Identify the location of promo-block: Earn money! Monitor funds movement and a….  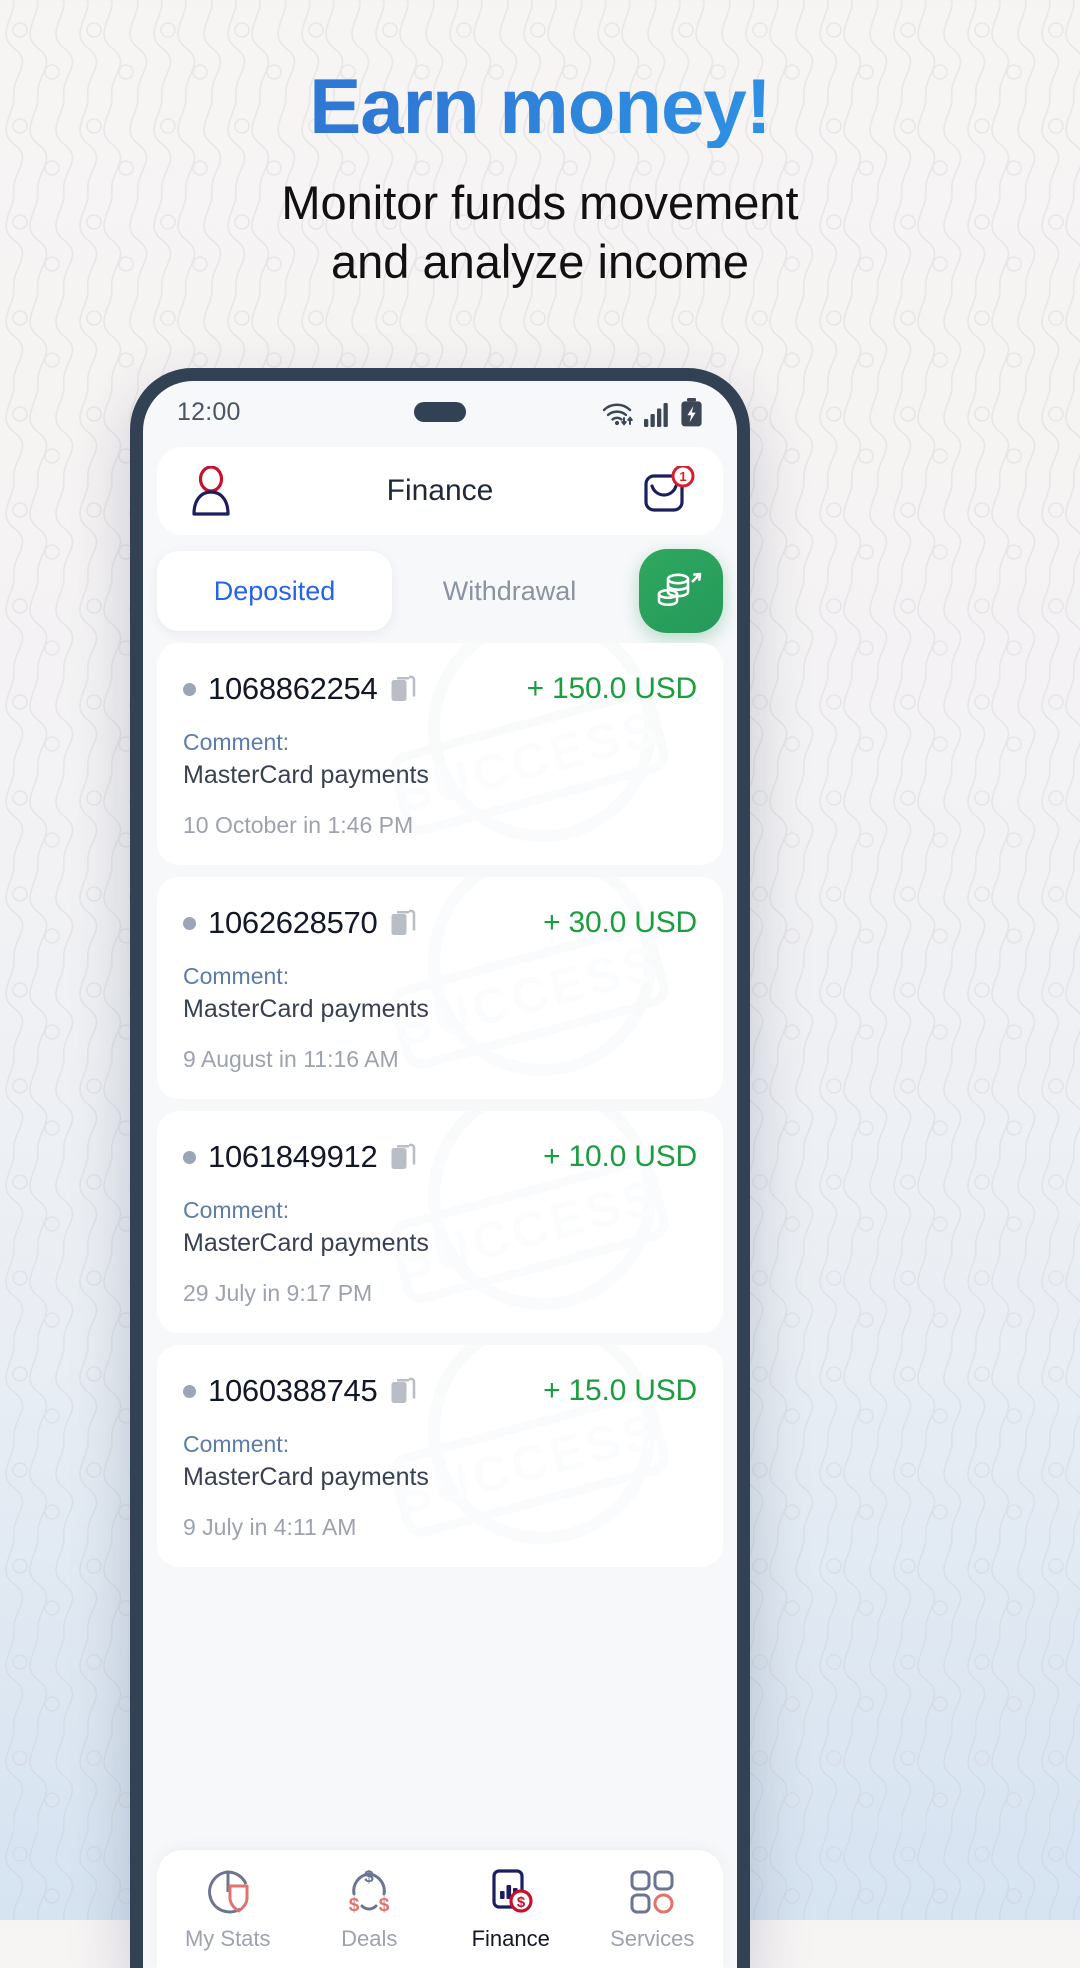
(540, 146).